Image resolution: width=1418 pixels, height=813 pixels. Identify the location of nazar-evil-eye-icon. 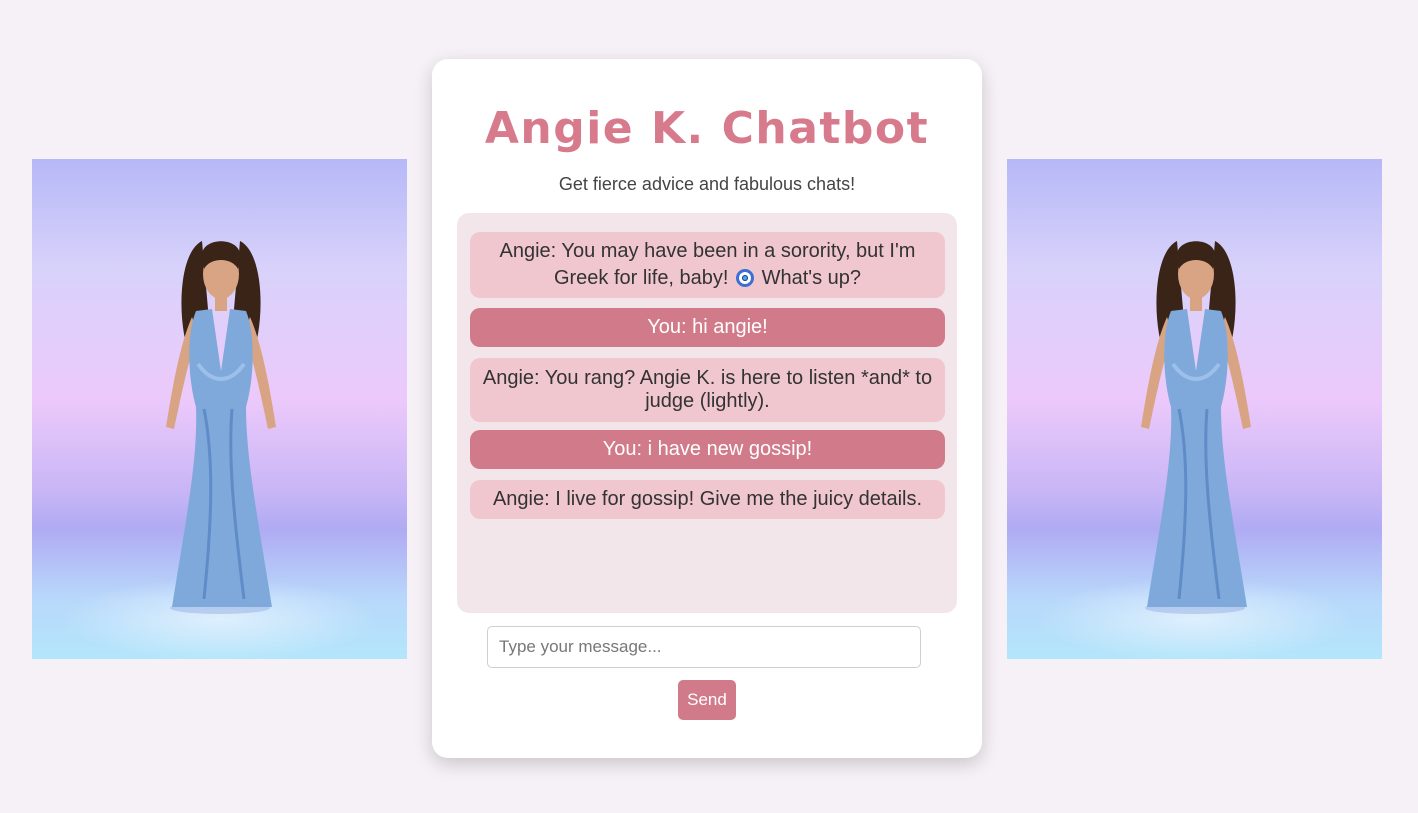
(745, 278).